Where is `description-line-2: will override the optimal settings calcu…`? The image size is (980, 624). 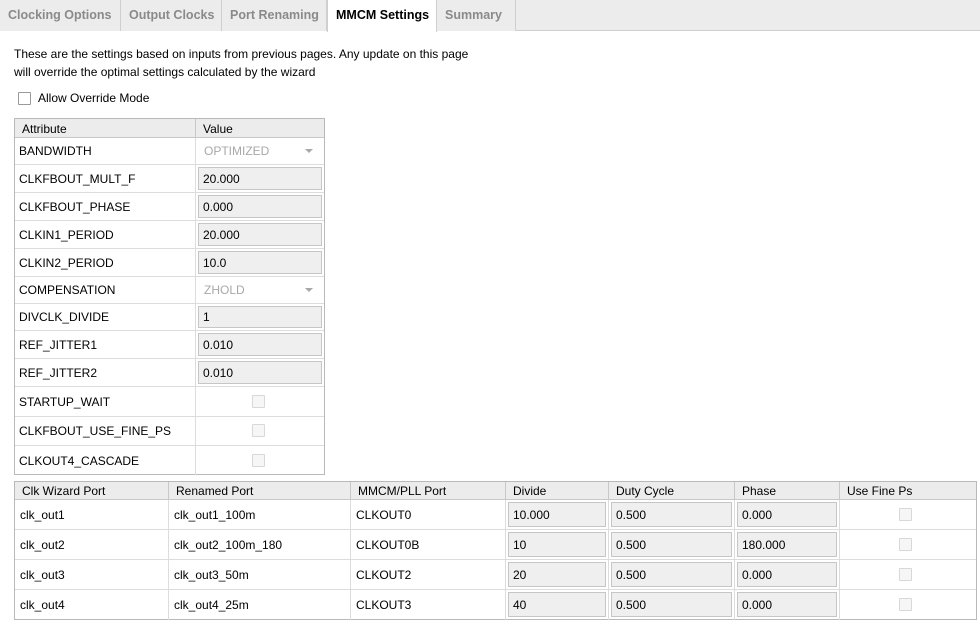 description-line-2: will override the optimal settings calcu… is located at coordinates (165, 72).